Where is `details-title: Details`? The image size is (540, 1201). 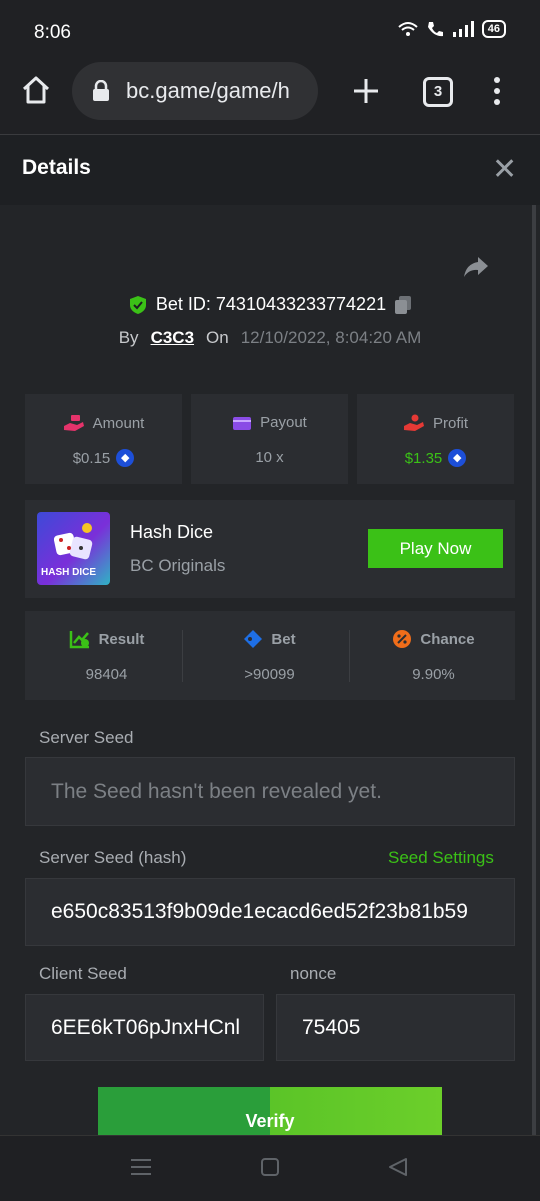
details-title: Details is located at coordinates (56, 167).